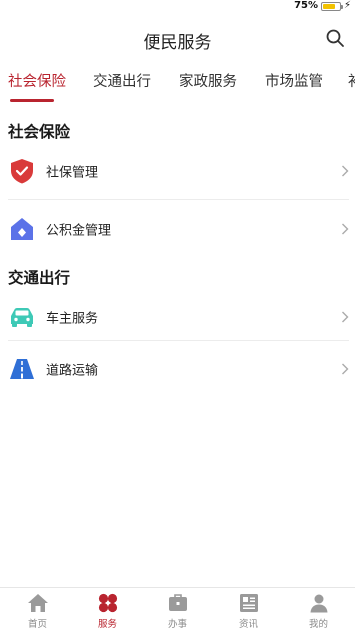  Describe the element at coordinates (32, 100) in the screenshot. I see `active-tab-indicator` at that location.